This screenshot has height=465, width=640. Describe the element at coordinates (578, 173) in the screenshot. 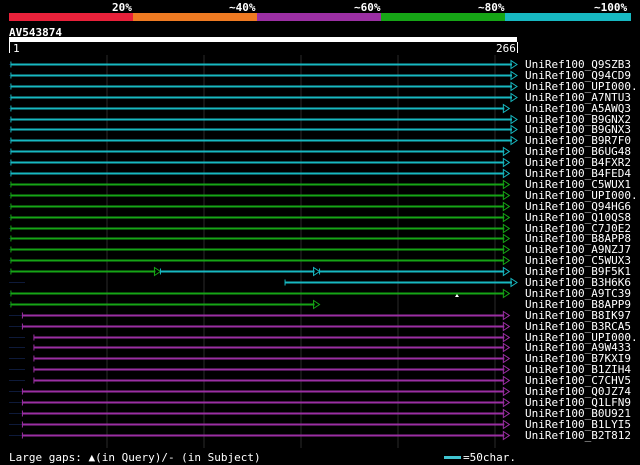

I see `hit-label: UniRef100_B4FED4` at that location.